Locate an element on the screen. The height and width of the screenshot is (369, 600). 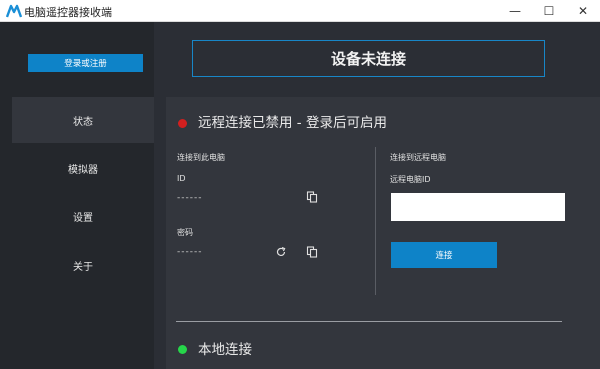
connect-button: 连接 is located at coordinates (444, 255).